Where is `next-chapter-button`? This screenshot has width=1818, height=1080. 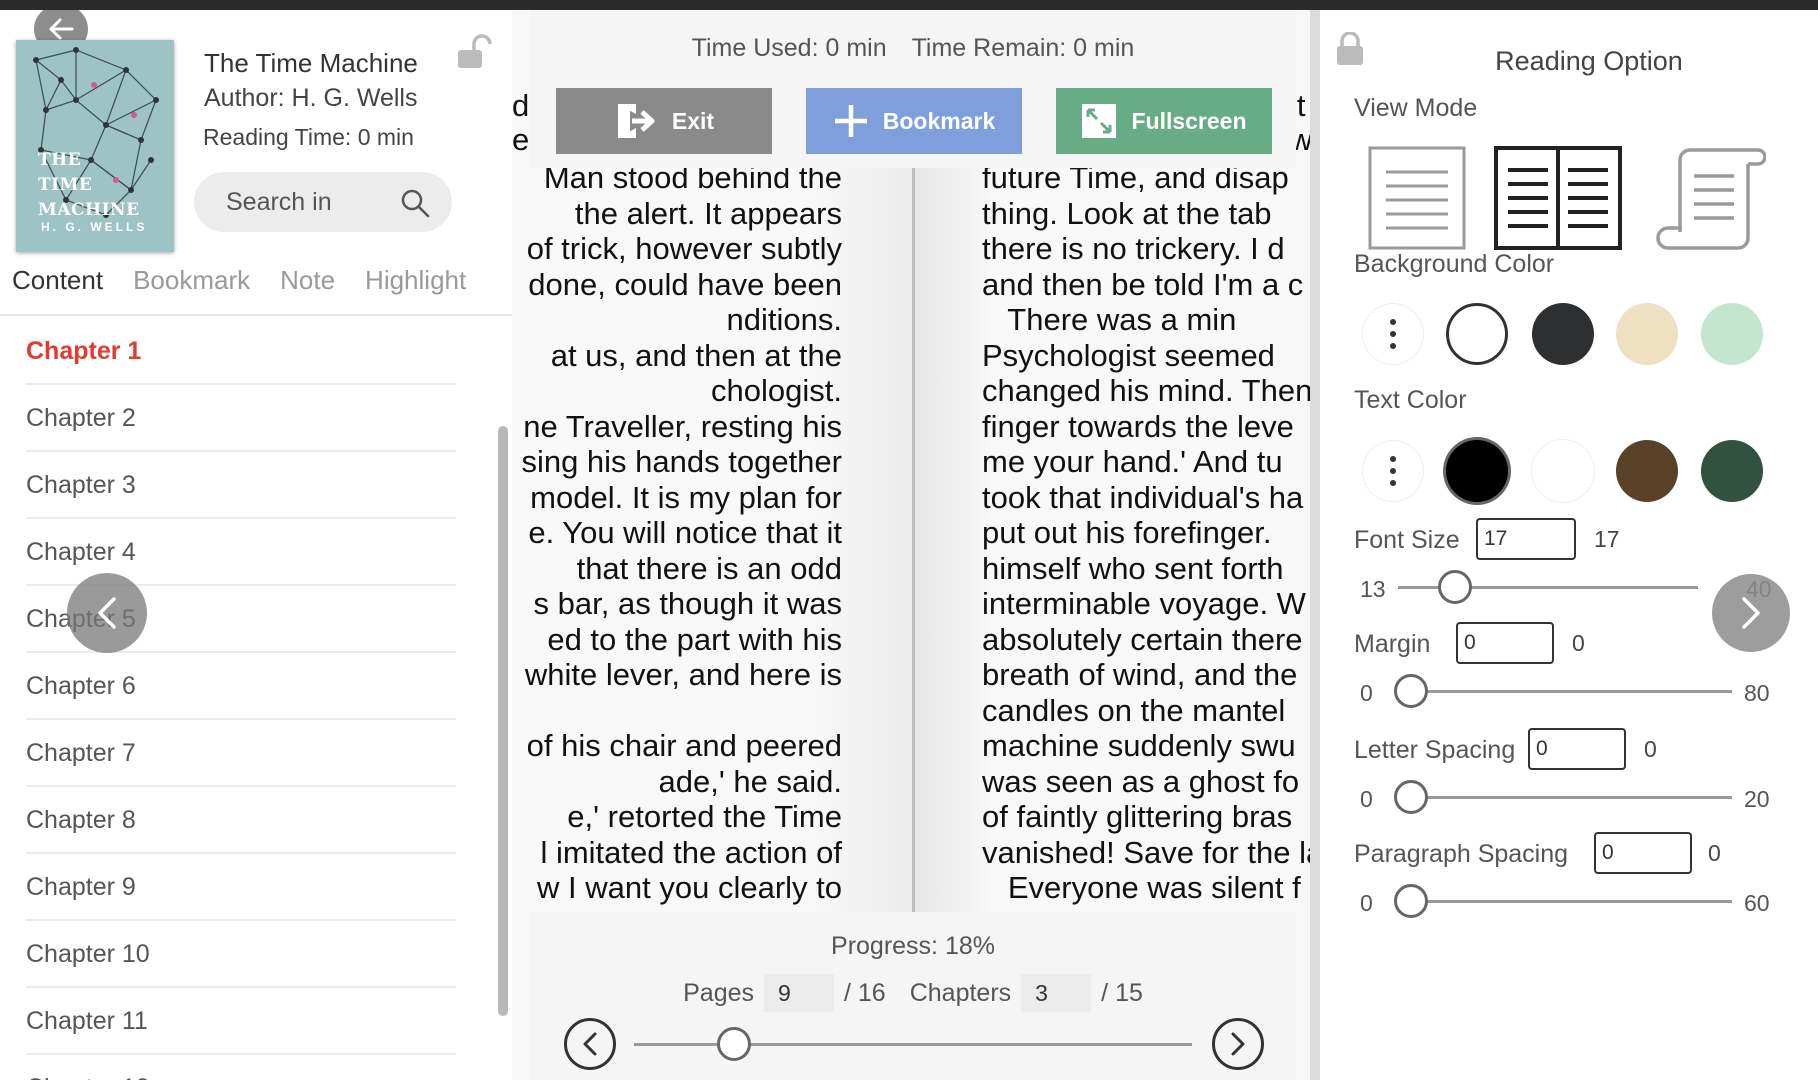 next-chapter-button is located at coordinates (1238, 1044).